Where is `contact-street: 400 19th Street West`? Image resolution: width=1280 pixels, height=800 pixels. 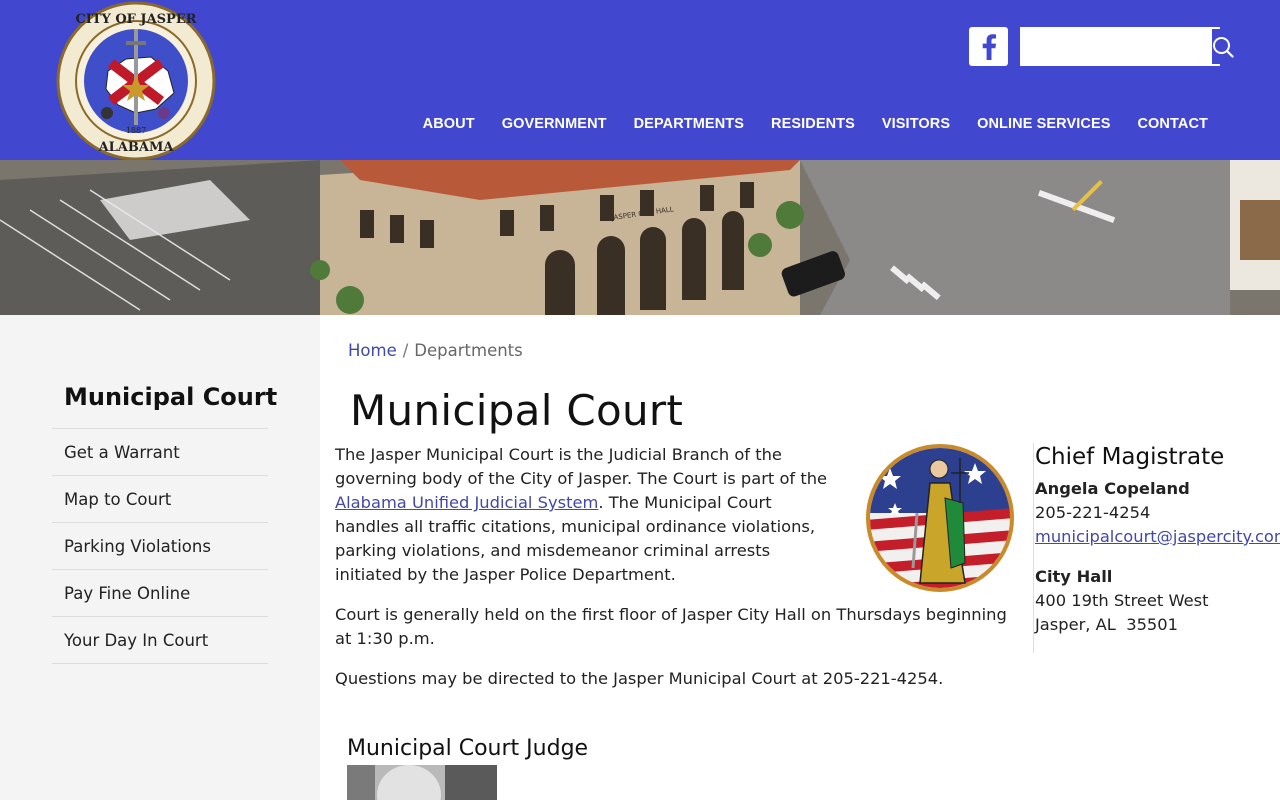
contact-street: 400 19th Street West is located at coordinates (1122, 600).